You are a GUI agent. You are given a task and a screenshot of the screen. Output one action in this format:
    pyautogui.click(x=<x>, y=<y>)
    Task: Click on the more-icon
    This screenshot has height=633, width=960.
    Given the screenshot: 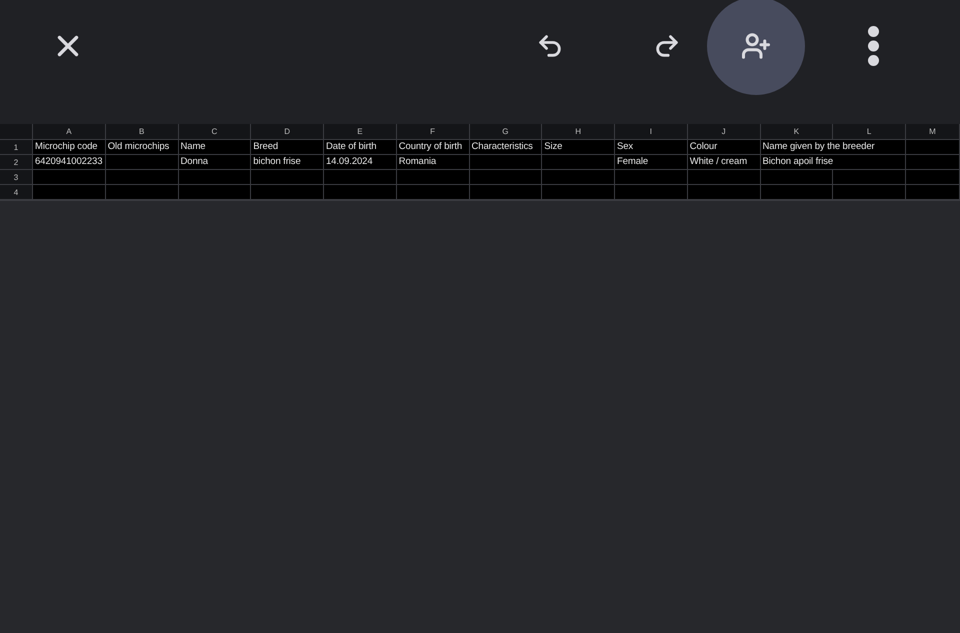 What is the action you would take?
    pyautogui.click(x=873, y=46)
    